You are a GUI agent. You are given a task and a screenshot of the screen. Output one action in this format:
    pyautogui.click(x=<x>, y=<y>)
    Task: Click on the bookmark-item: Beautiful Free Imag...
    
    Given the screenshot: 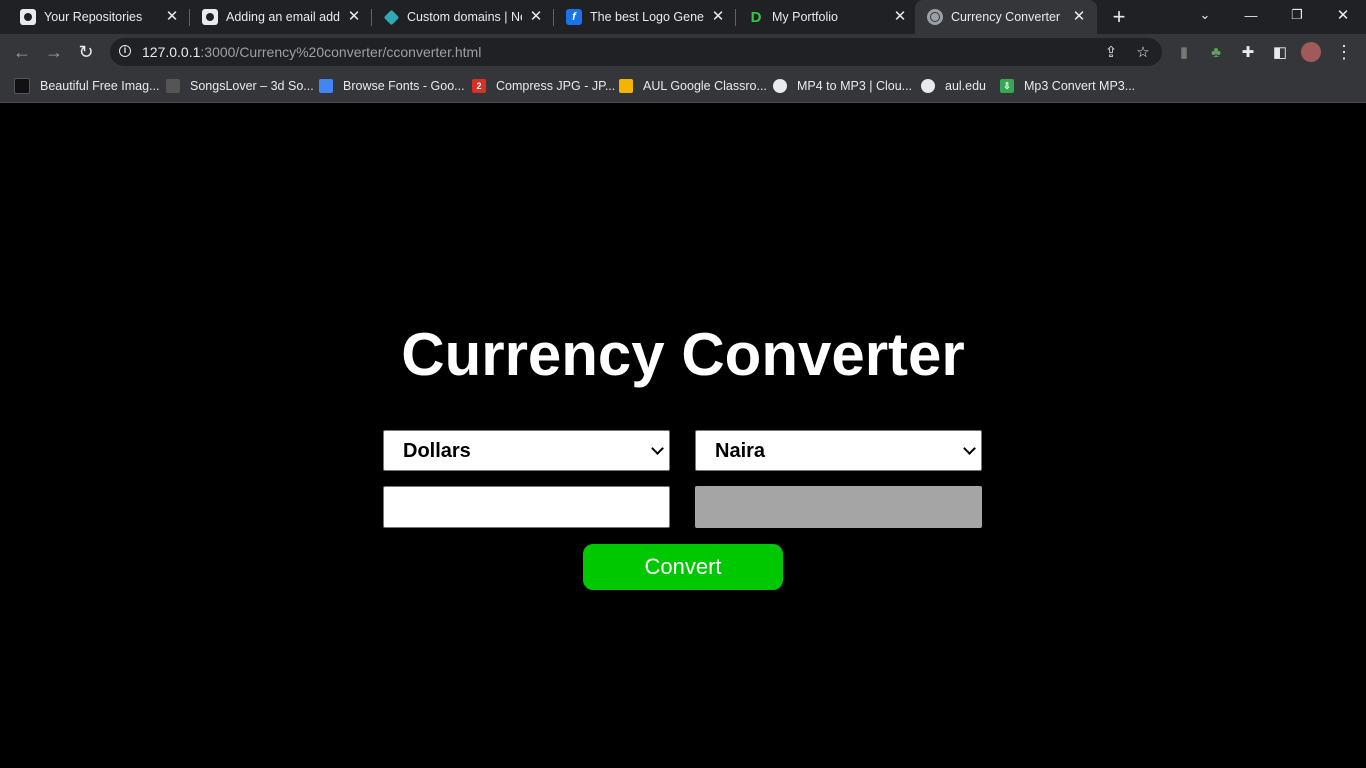 What is the action you would take?
    pyautogui.click(x=87, y=86)
    